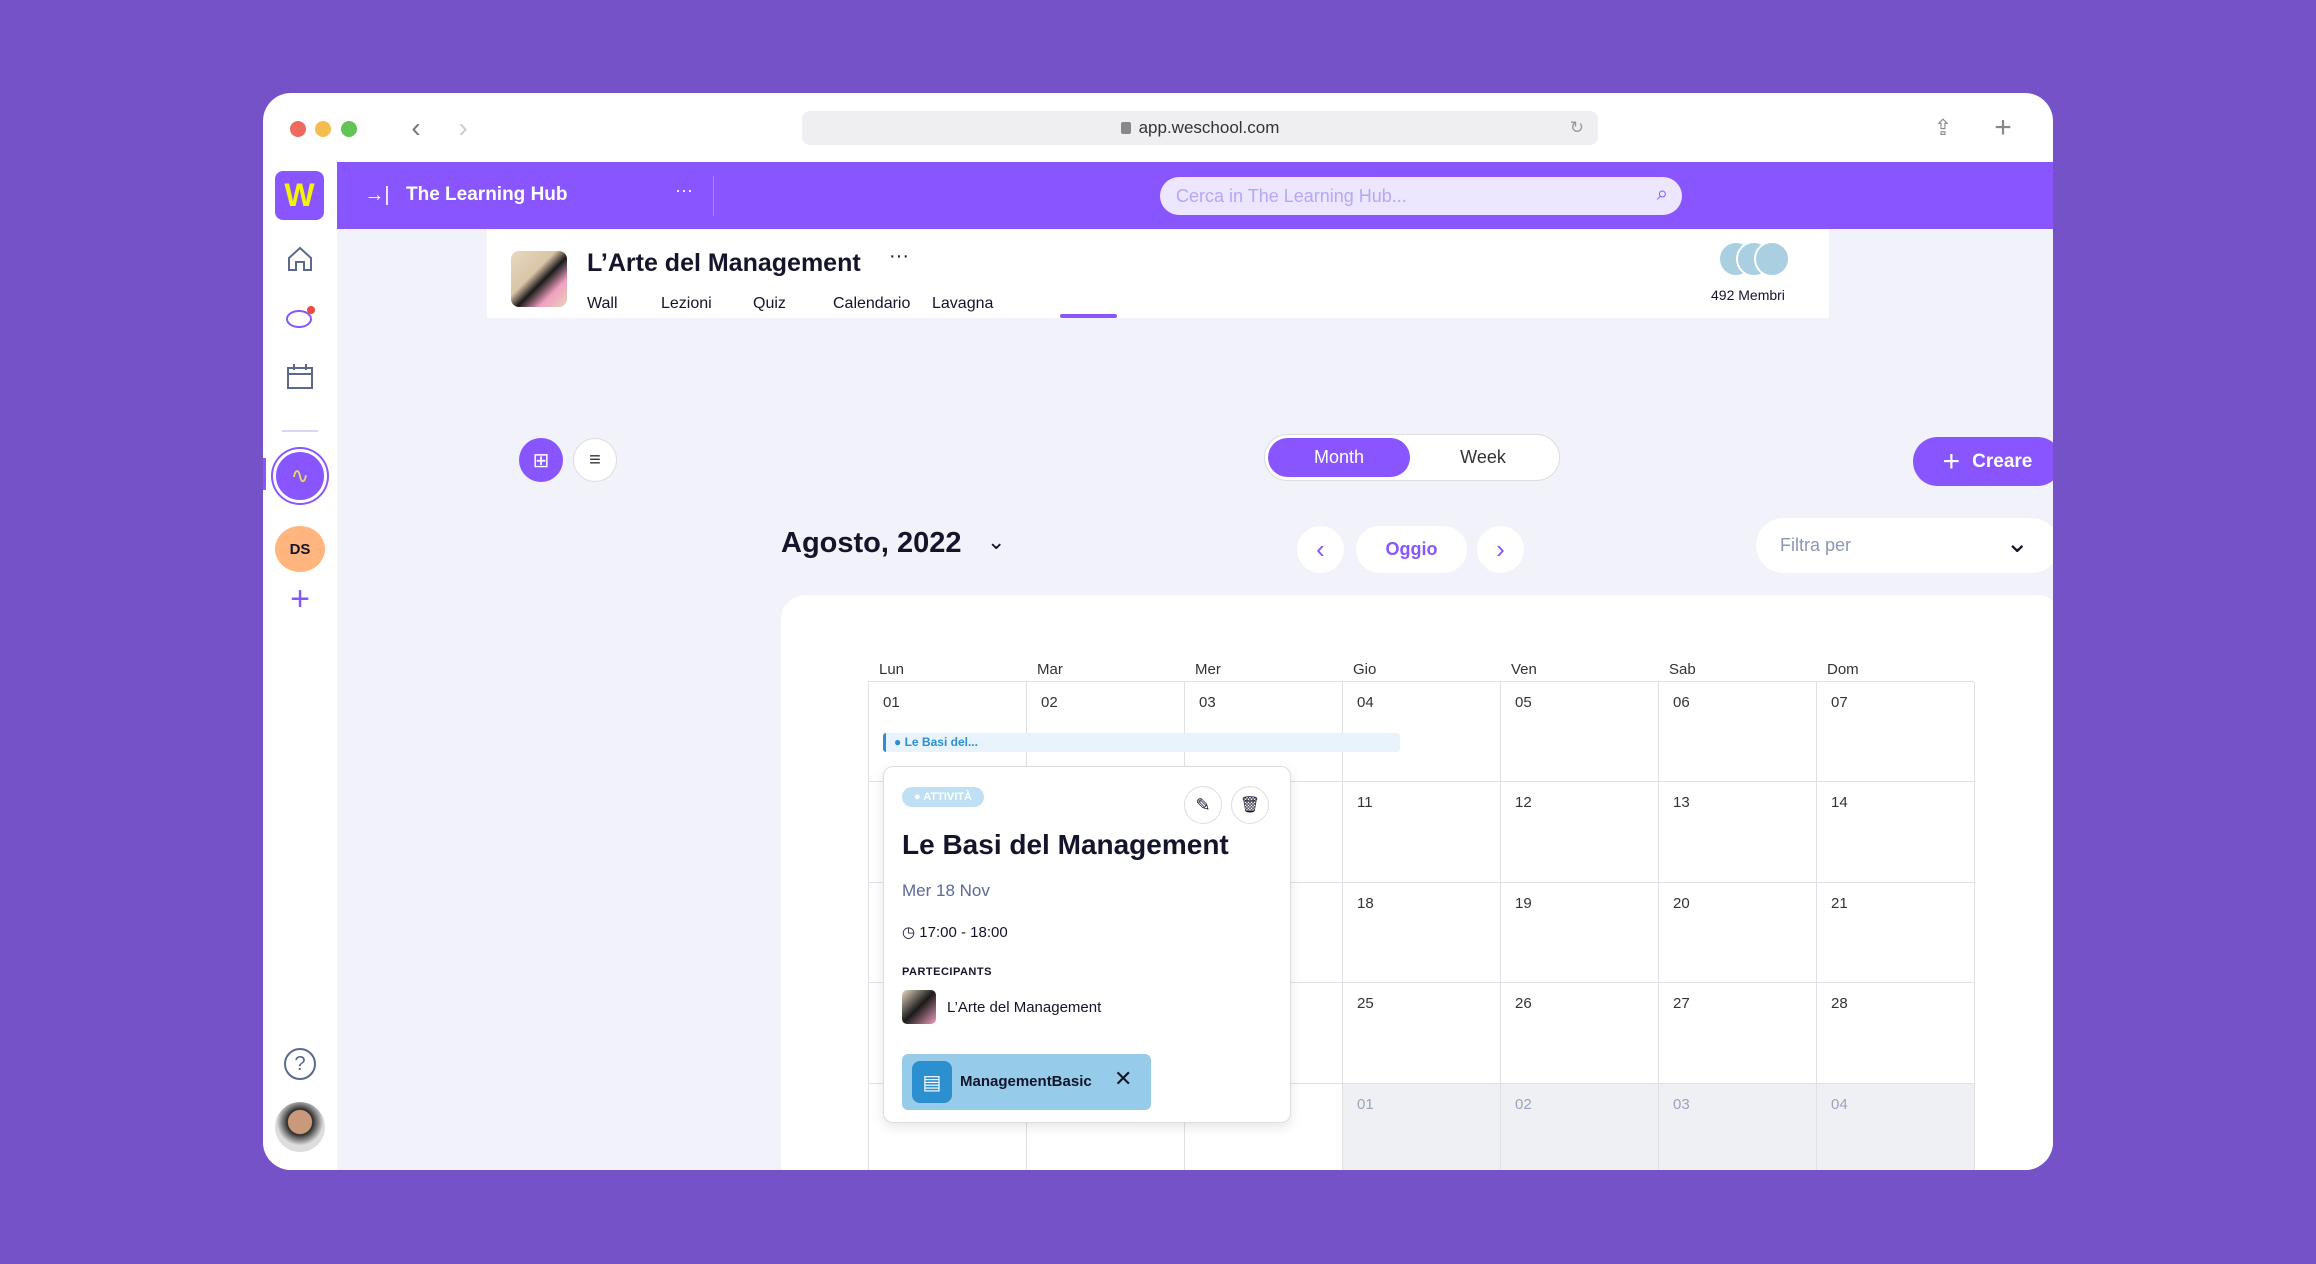 The height and width of the screenshot is (1264, 2316). What do you see at coordinates (1422, 1126) in the screenshot?
I see `calendar-day-cell: 01` at bounding box center [1422, 1126].